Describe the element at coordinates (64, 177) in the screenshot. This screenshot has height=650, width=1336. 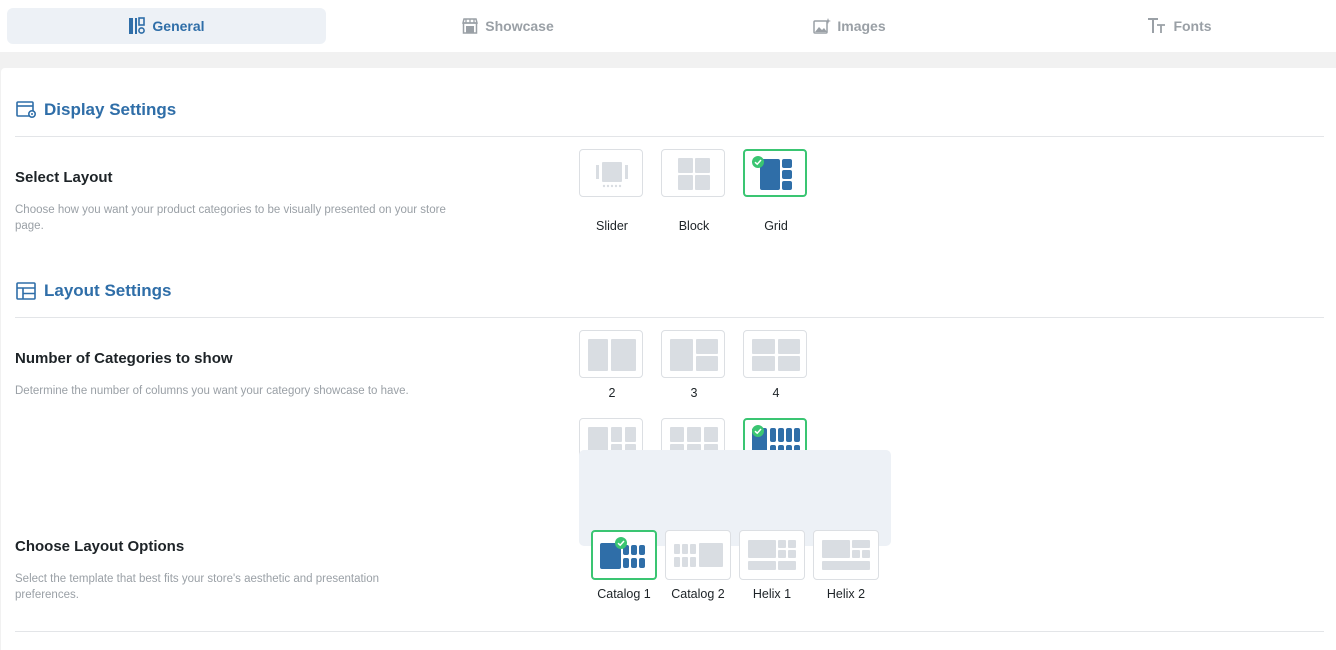
I see `select-layout-label: Select Layout` at that location.